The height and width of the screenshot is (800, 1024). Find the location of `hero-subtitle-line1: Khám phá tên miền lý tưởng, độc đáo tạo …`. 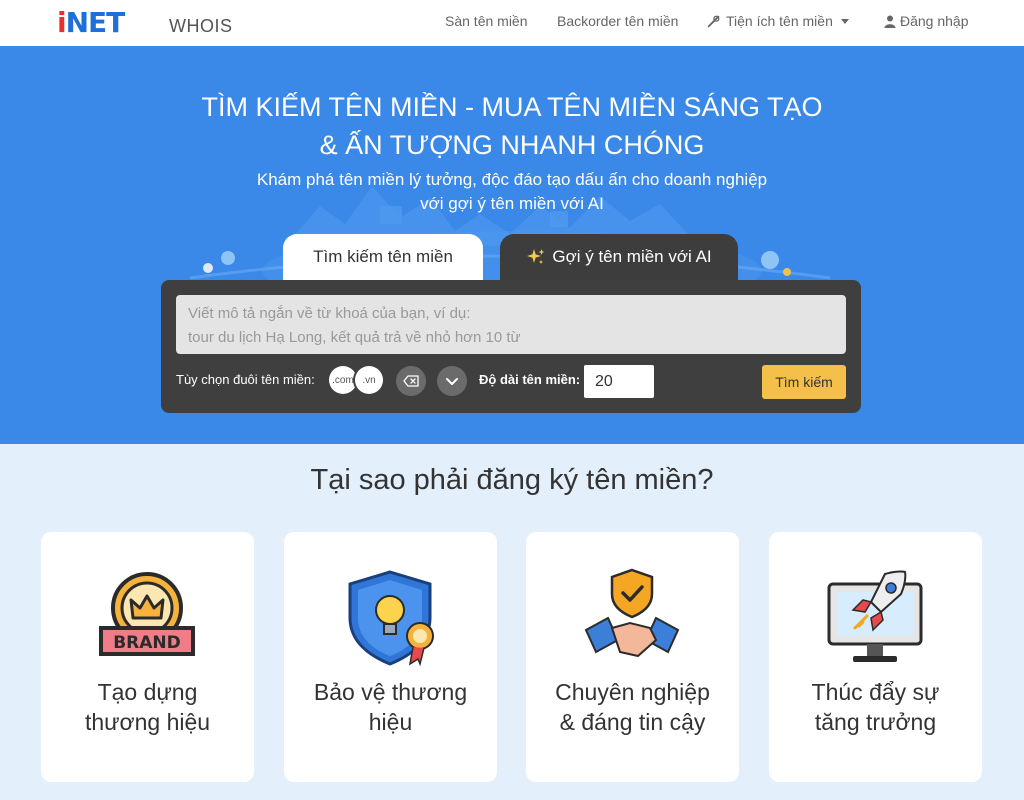

hero-subtitle-line1: Khám phá tên miền lý tưởng, độc đáo tạo … is located at coordinates (512, 179).